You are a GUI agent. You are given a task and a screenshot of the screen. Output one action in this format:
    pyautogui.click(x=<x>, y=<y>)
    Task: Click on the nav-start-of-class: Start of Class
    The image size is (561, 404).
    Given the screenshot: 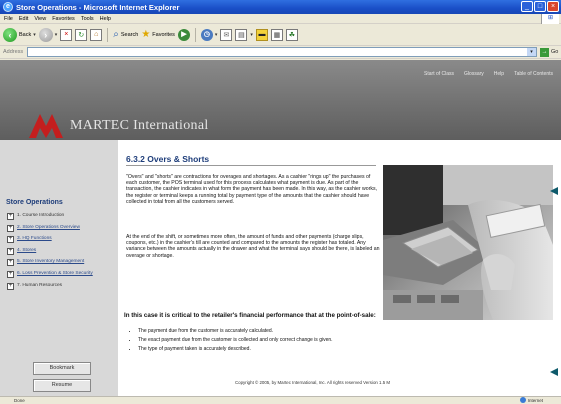 What is the action you would take?
    pyautogui.click(x=439, y=74)
    